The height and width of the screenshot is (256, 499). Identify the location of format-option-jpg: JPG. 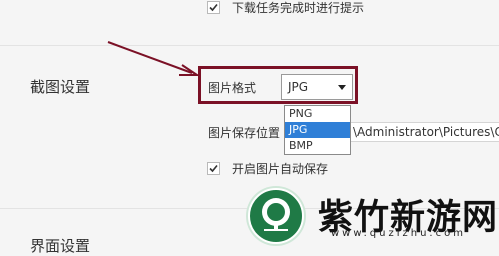
(317, 130).